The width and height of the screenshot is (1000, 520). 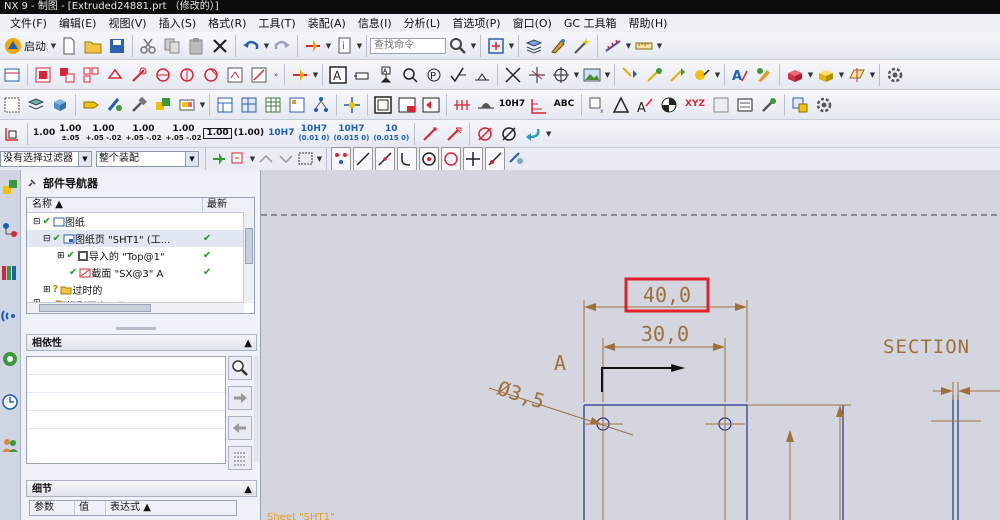 I want to click on menu-preferences: 首选项(P), so click(x=476, y=23).